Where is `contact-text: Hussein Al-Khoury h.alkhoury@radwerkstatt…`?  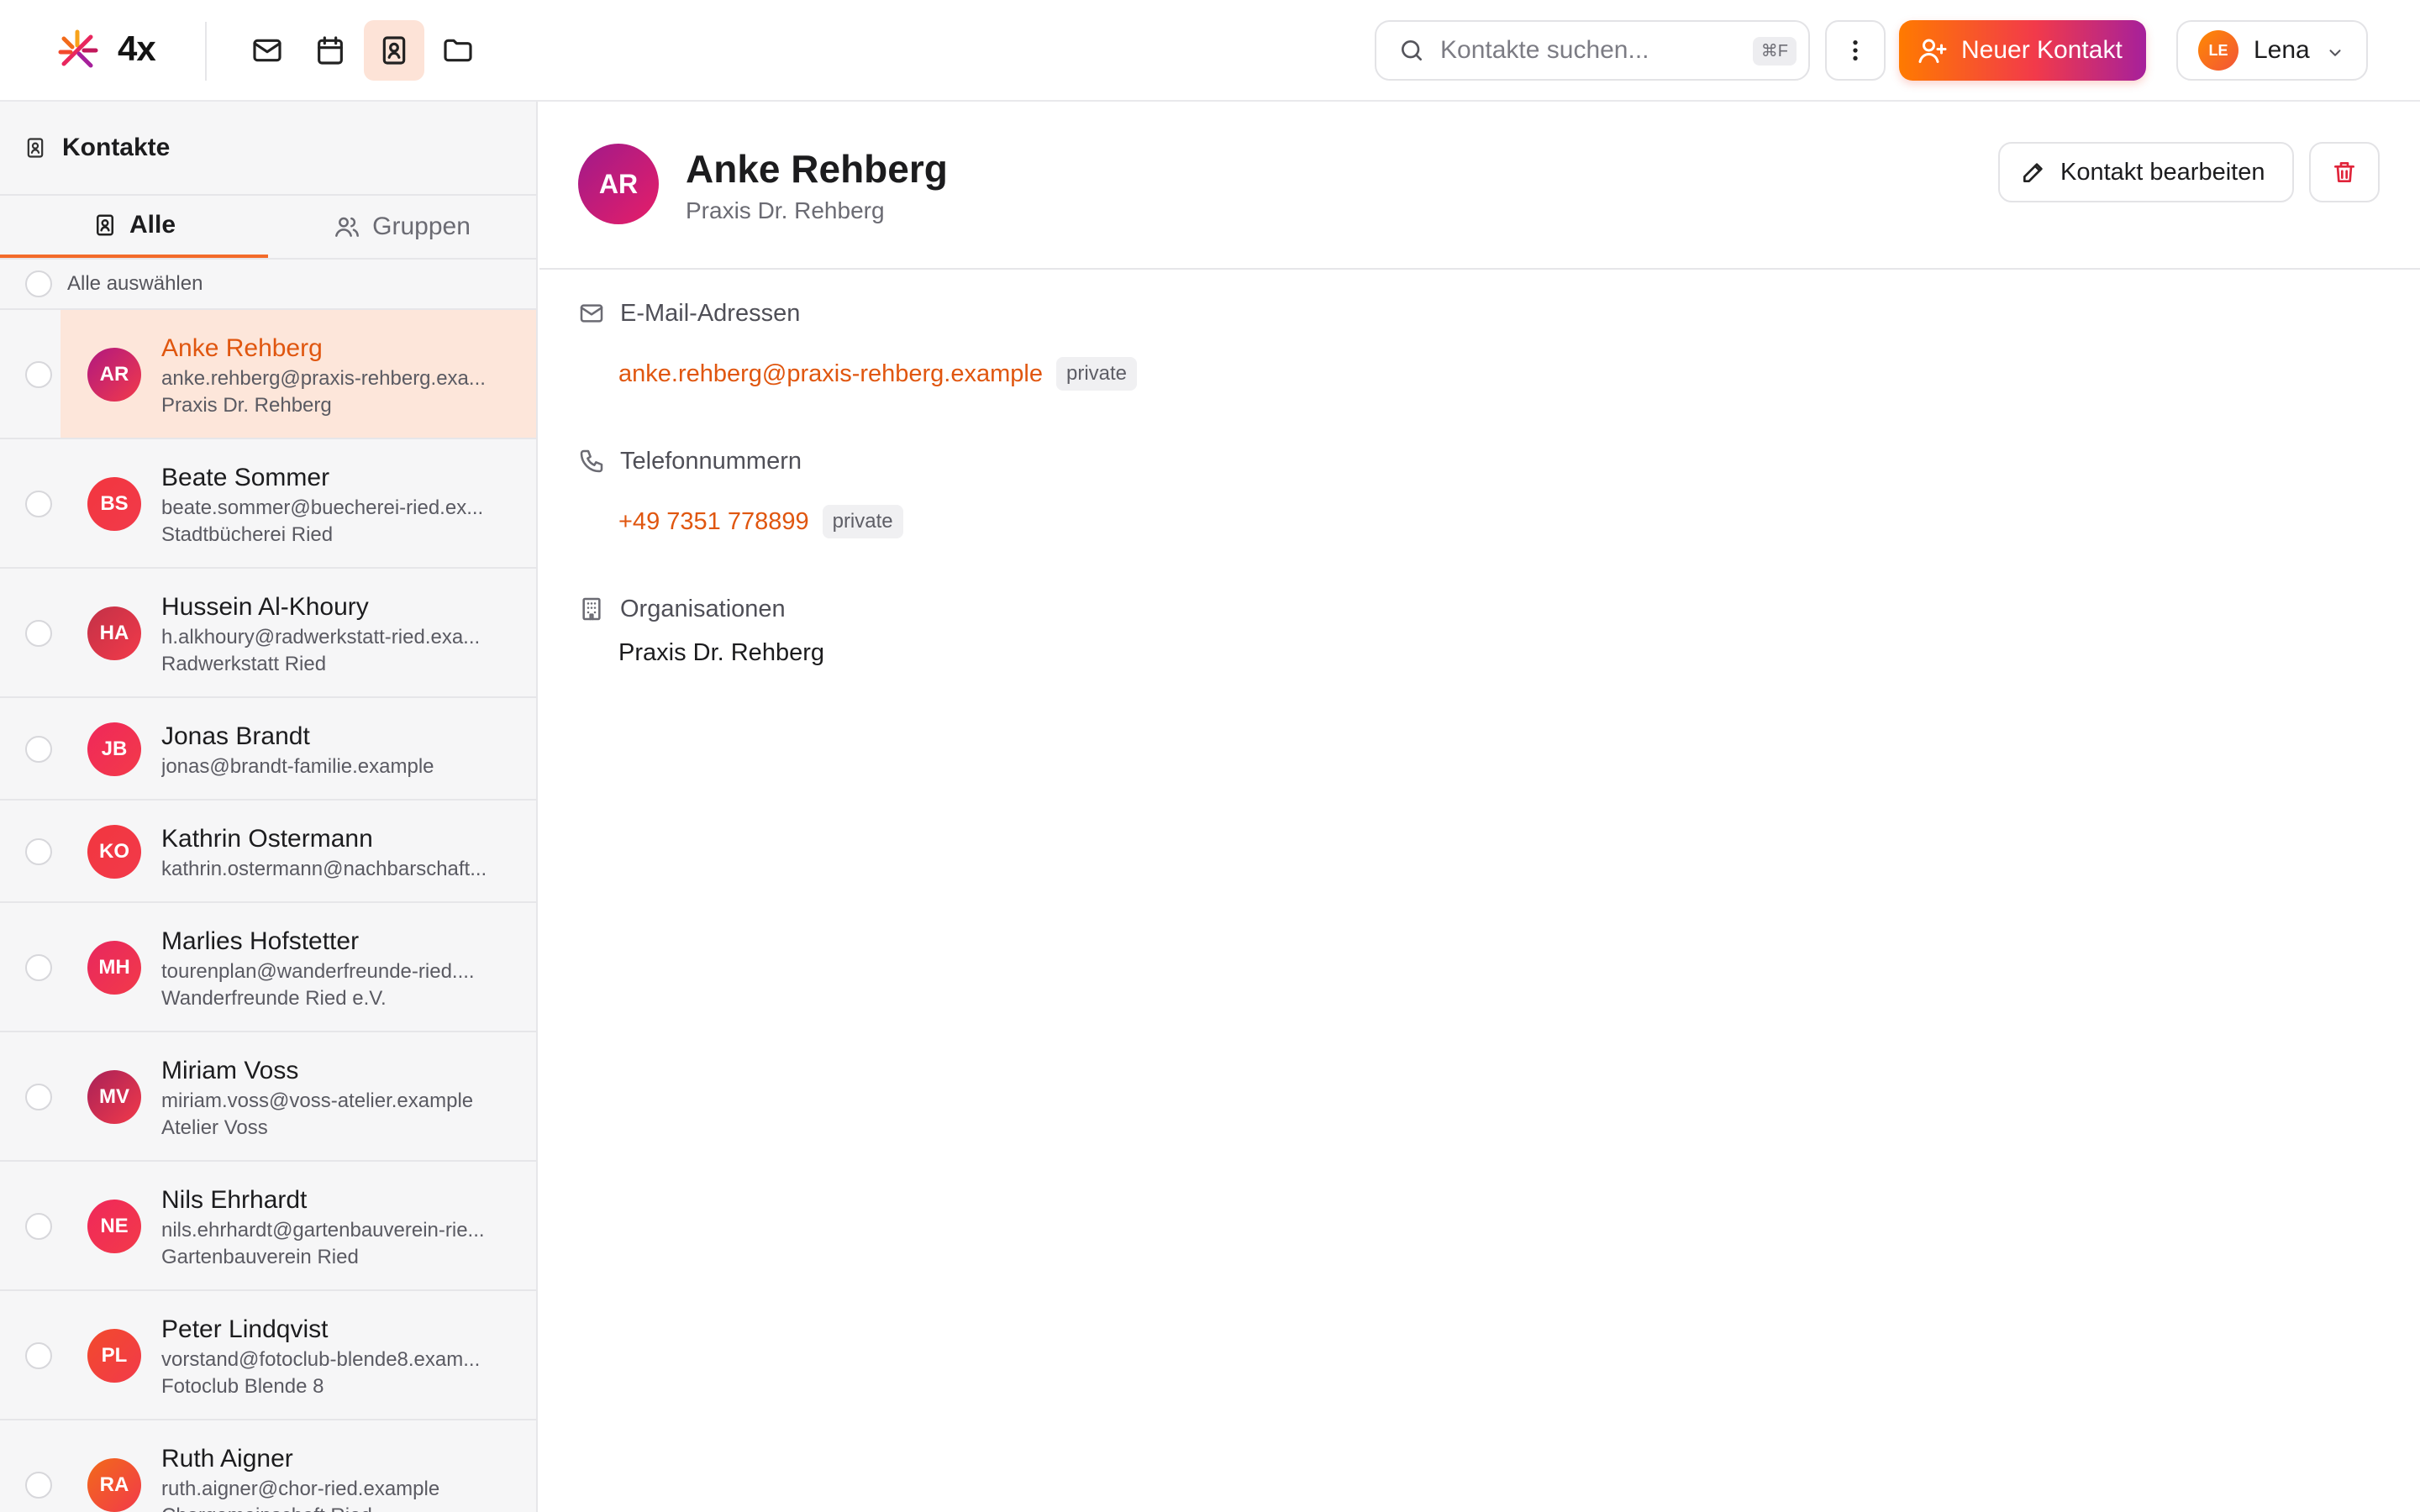 contact-text: Hussein Al-Khoury h.alkhoury@radwerkstatt… is located at coordinates (333, 634).